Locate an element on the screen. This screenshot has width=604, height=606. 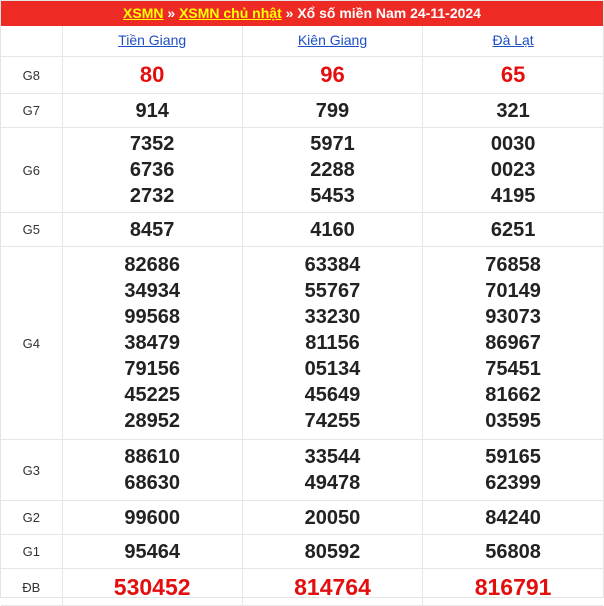
province-link-da-lat: Đà Lạt is located at coordinates (512, 40).